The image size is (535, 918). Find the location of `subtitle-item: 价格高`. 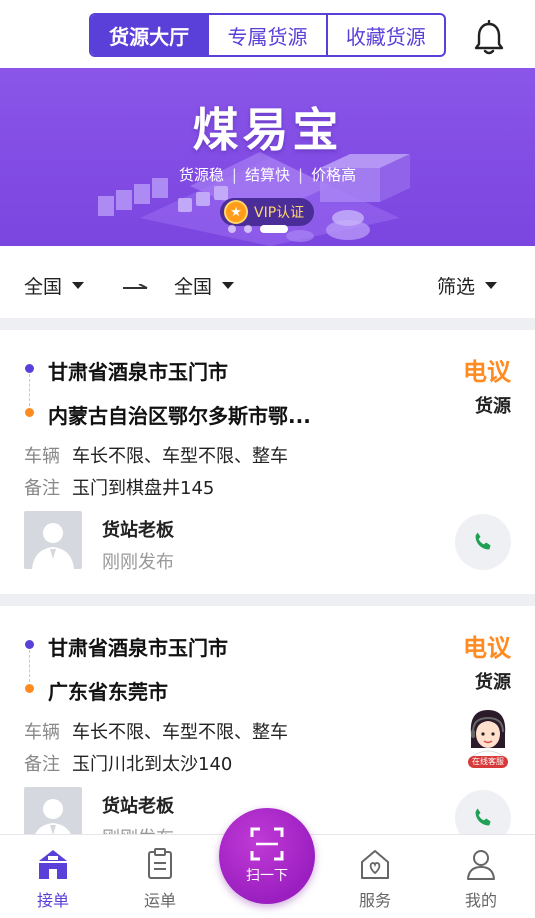

subtitle-item: 价格高 is located at coordinates (334, 175).